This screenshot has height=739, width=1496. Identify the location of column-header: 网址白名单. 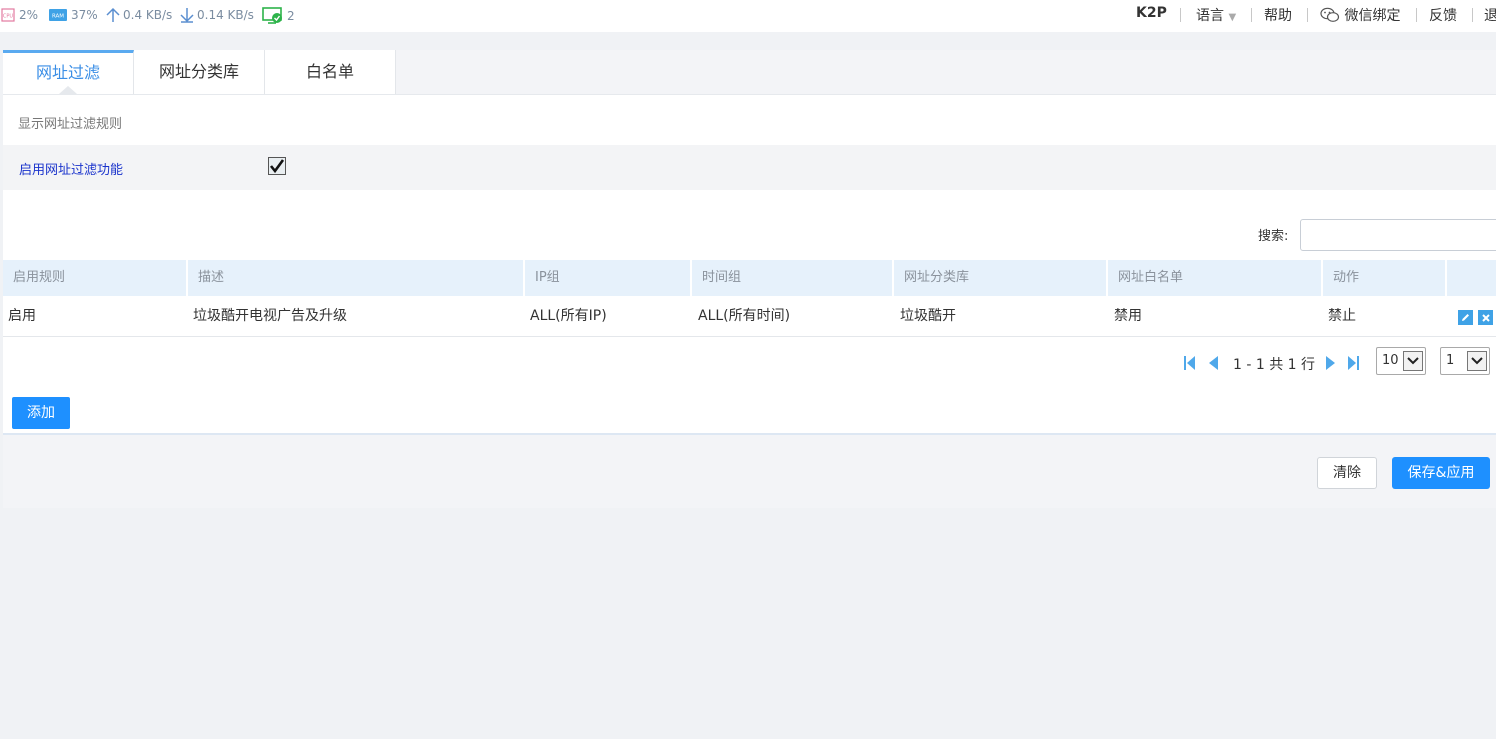
(1215, 278).